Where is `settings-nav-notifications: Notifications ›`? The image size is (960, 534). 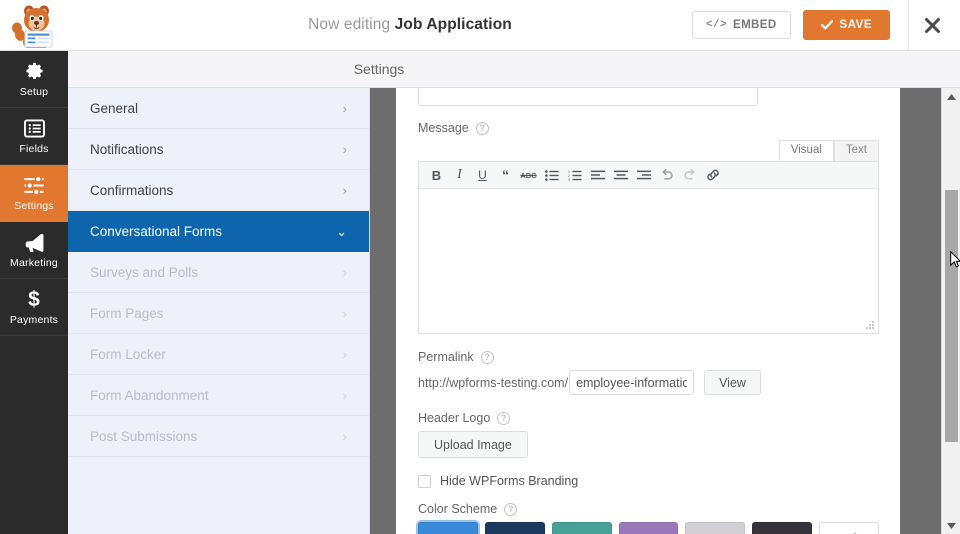 settings-nav-notifications: Notifications › is located at coordinates (218, 149).